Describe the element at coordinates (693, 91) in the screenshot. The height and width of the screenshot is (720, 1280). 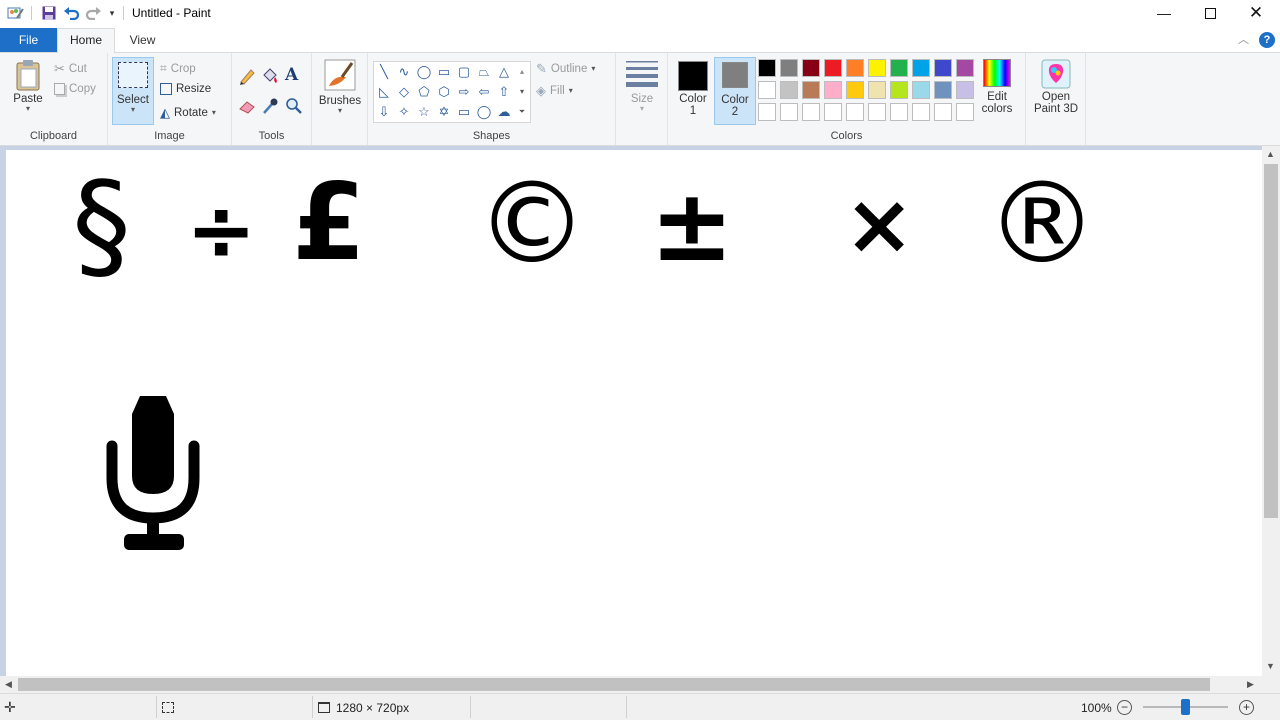
I see `color1-button: Color 1` at that location.